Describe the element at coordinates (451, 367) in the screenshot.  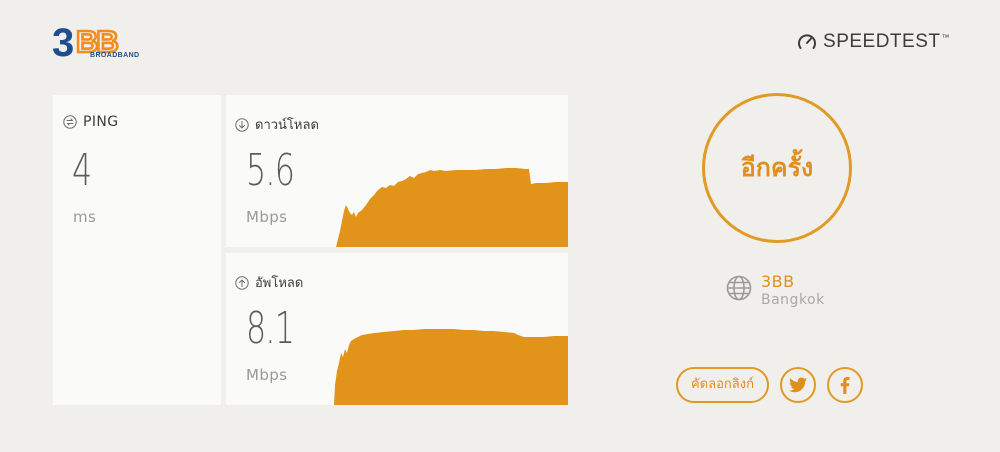
I see `upload-graph` at that location.